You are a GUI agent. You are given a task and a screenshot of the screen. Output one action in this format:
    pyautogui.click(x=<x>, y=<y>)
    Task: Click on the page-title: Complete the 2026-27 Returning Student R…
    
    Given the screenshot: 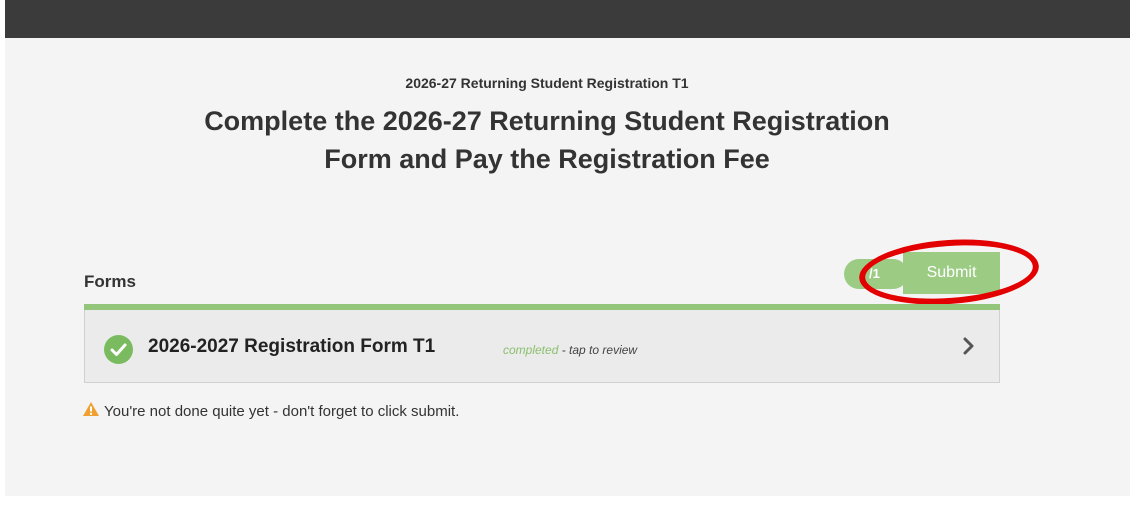 What is the action you would take?
    pyautogui.click(x=547, y=140)
    